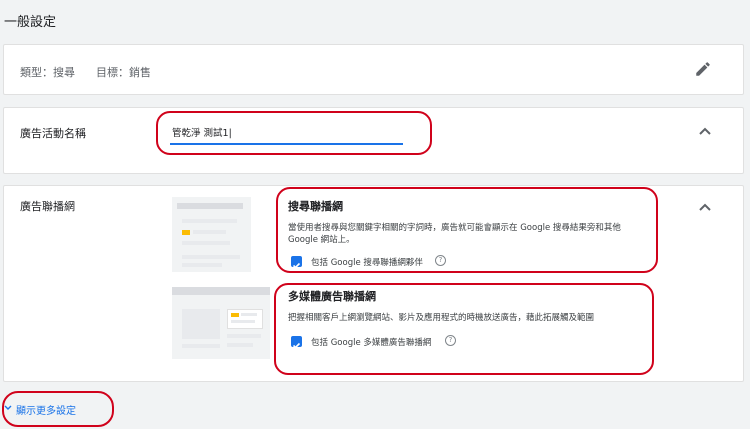 Image resolution: width=750 pixels, height=429 pixels. I want to click on campaign-type: 類型：搜尋, so click(47, 72).